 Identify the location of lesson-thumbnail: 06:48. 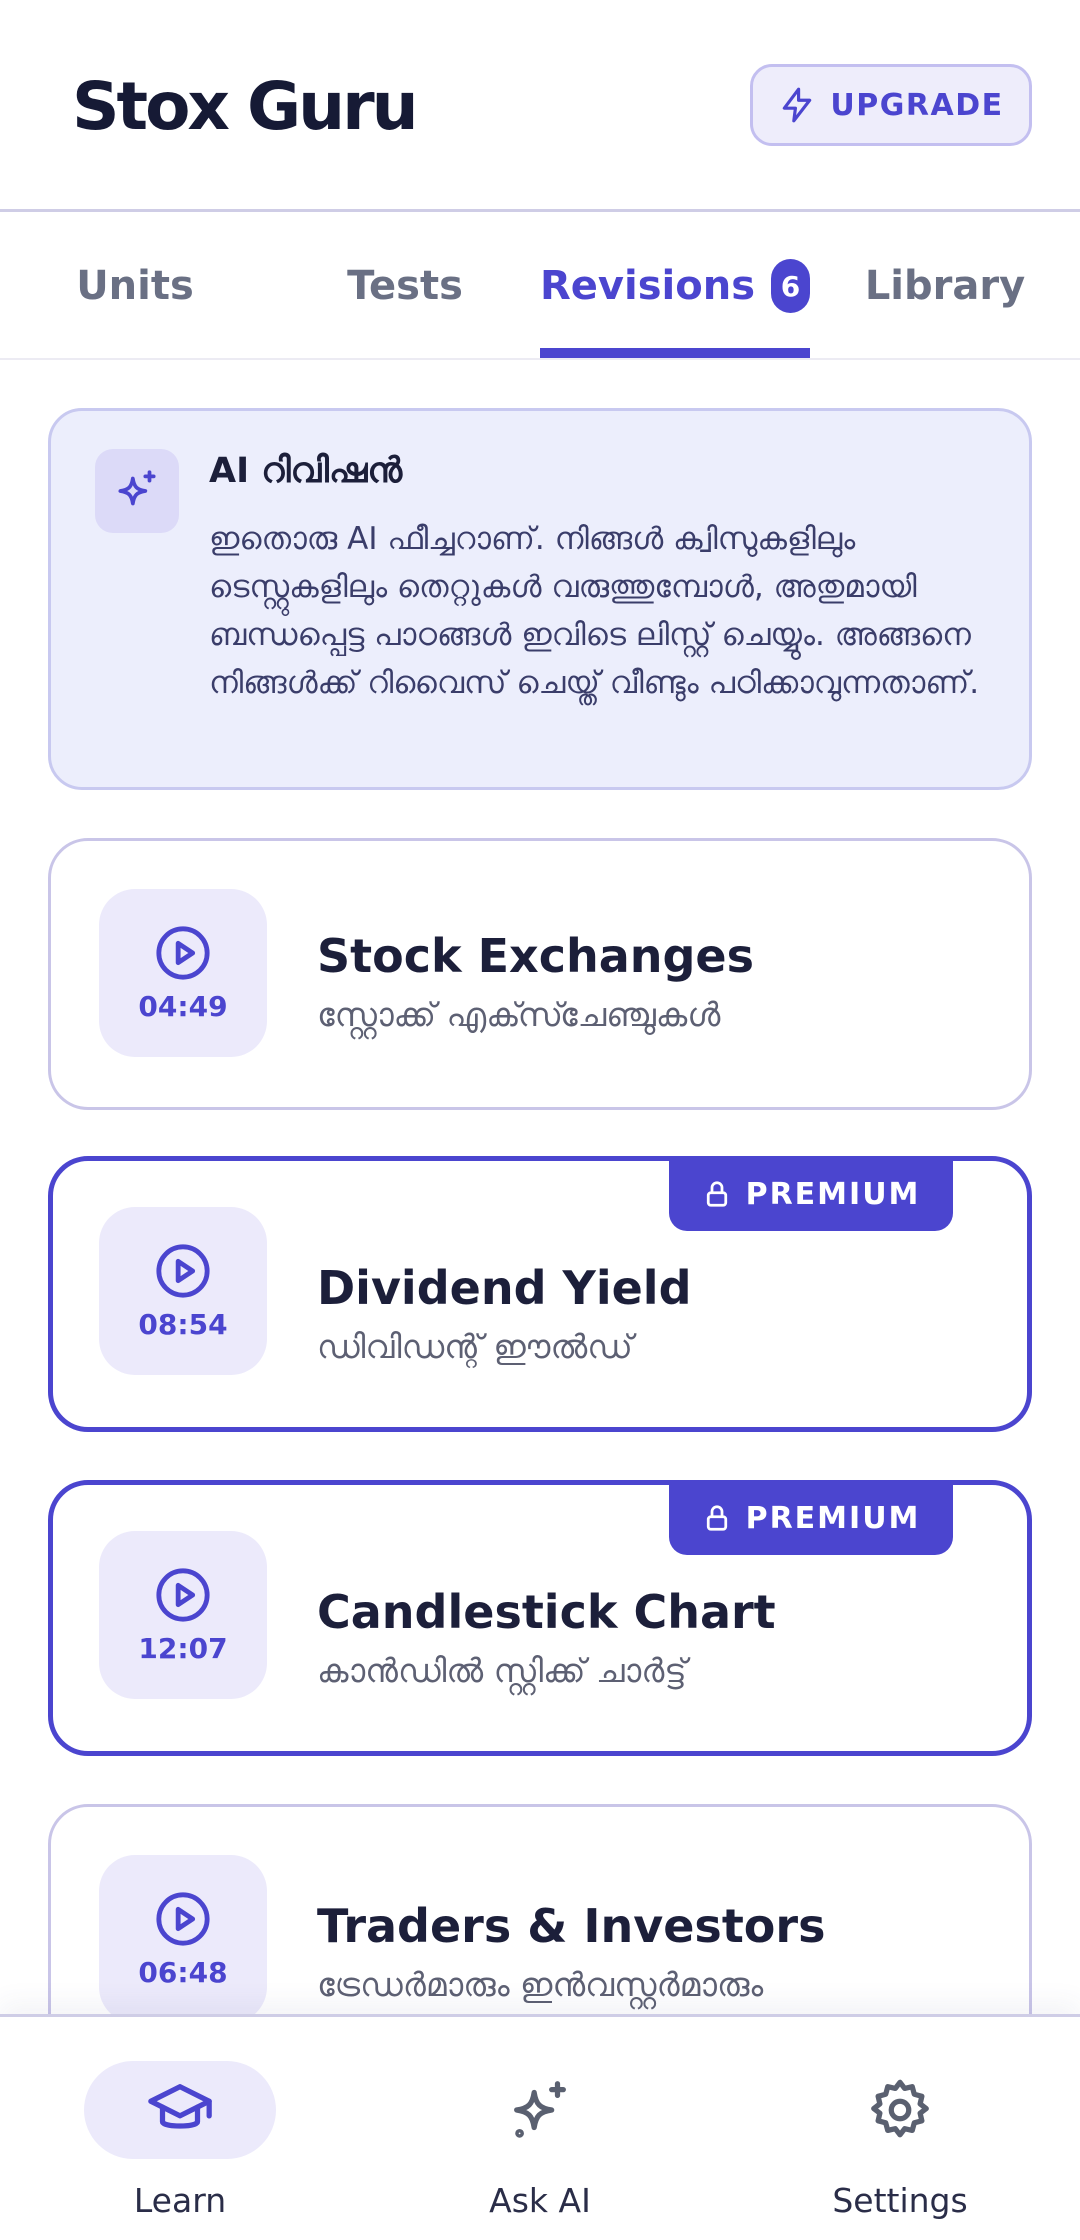
(183, 1939).